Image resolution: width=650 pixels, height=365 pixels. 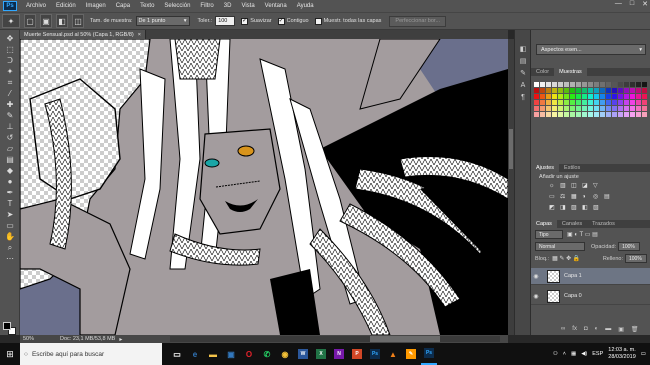 I want to click on threshold-icon: ▨, so click(x=574, y=208).